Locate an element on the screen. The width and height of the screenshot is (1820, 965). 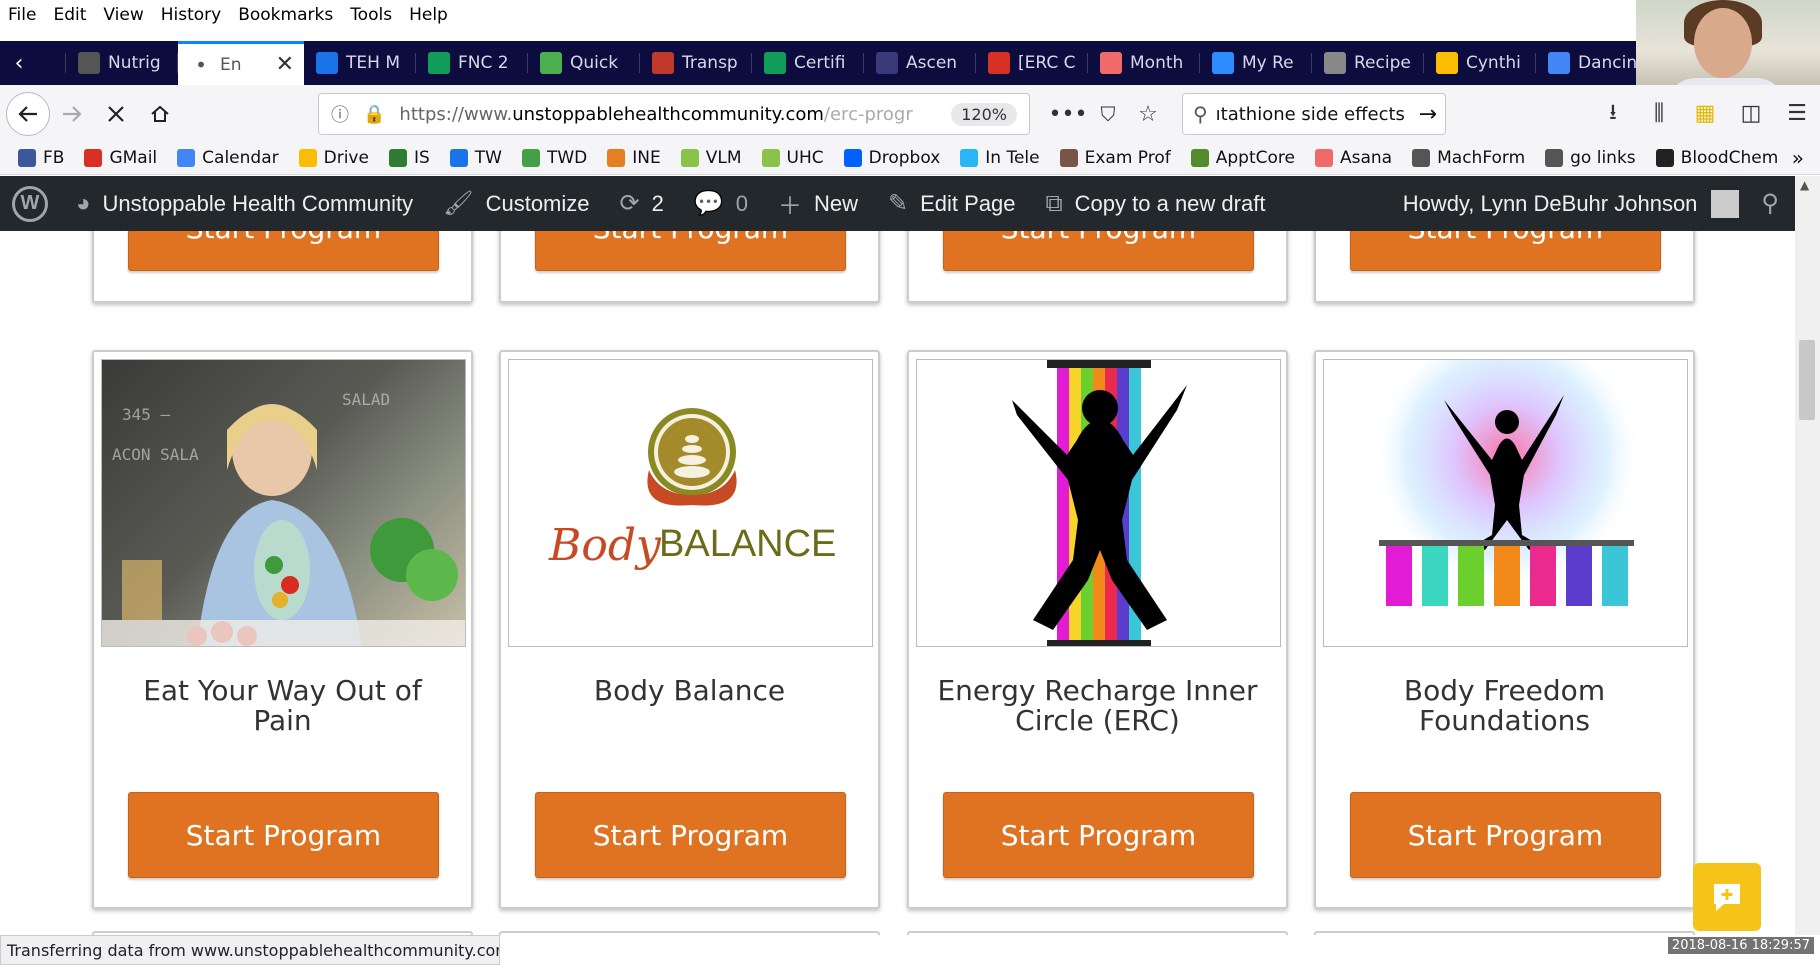
wp-howdy: Howdy, Lynn DeBuhr Johnson is located at coordinates (1550, 203).